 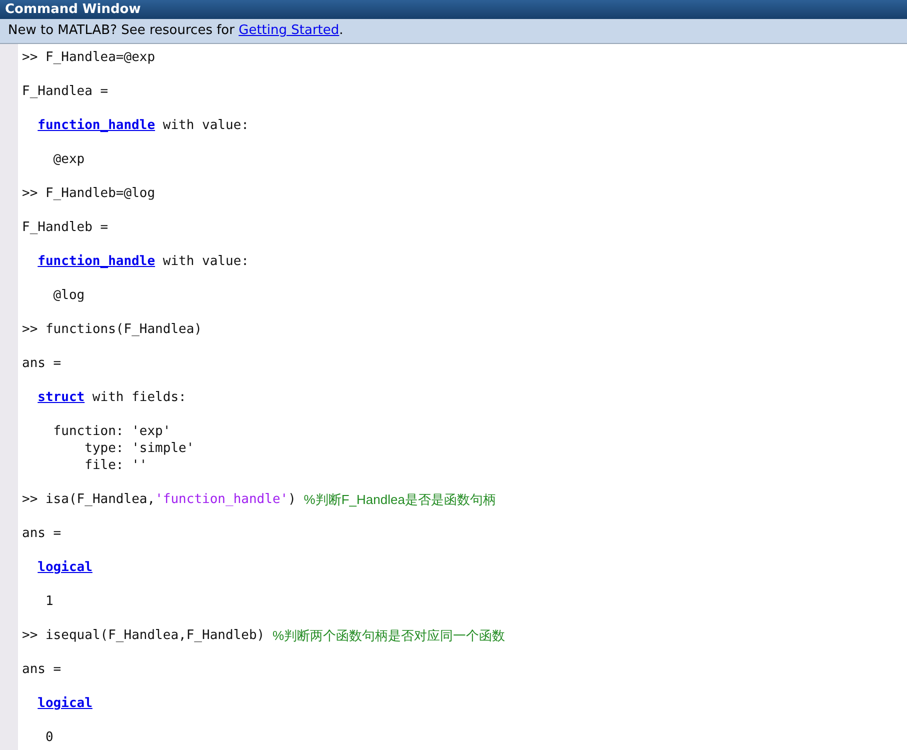 I want to click on output-text: @exp, so click(x=68, y=159).